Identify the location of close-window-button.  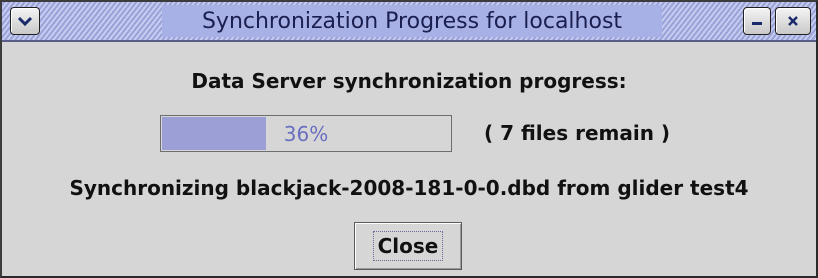
(793, 21).